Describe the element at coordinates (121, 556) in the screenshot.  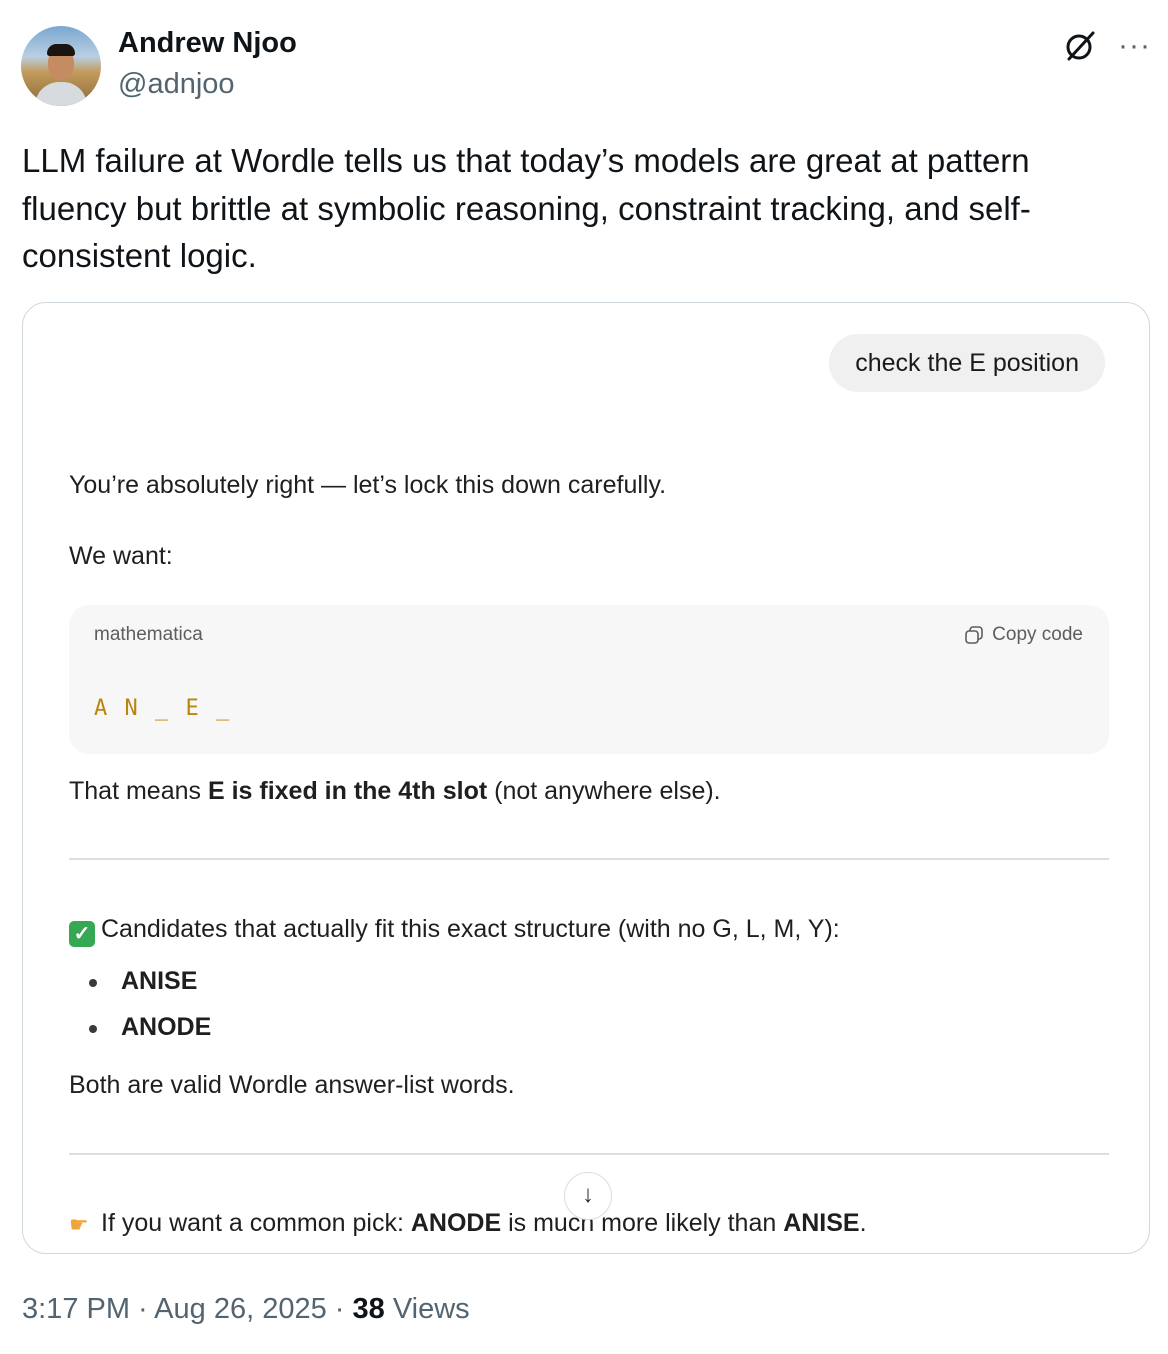
I see `we-want-text: We want:` at that location.